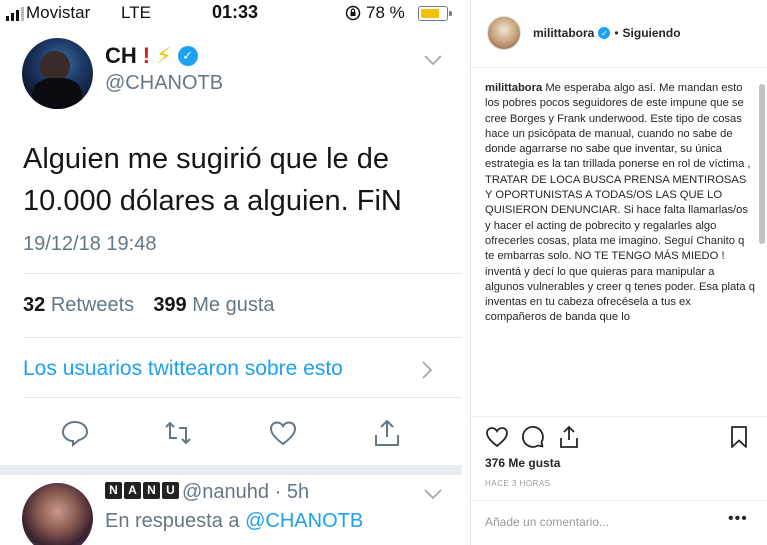 The image size is (767, 545). What do you see at coordinates (245, 492) in the screenshot?
I see `reply-handle: @nanuhd · 5h` at bounding box center [245, 492].